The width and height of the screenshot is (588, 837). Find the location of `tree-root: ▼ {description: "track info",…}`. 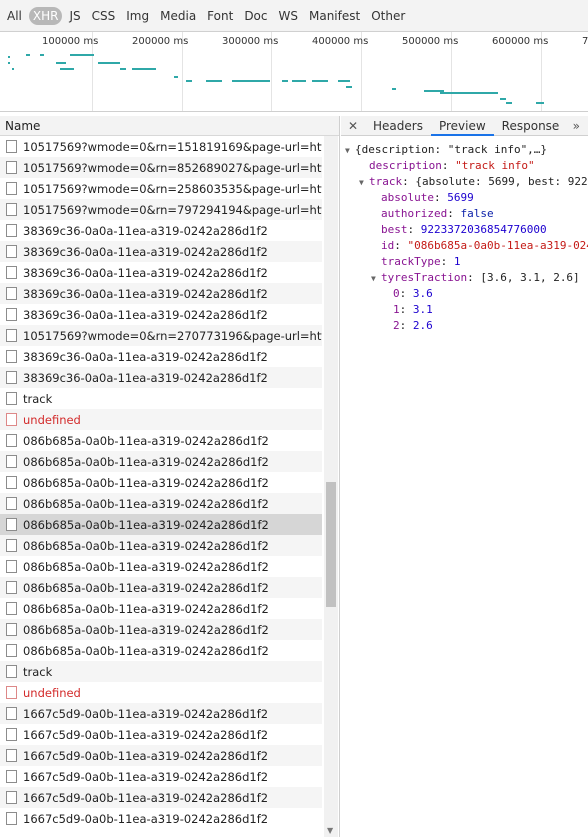

tree-root: ▼ {description: "track info",…} is located at coordinates (464, 150).